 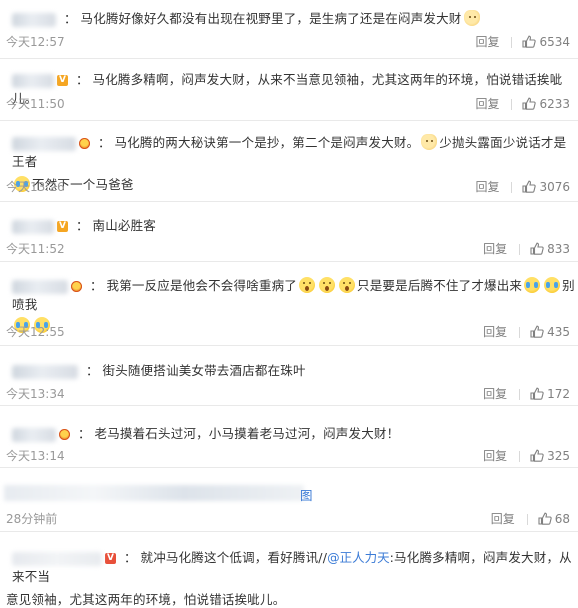 I want to click on like-button: 68, so click(x=554, y=519).